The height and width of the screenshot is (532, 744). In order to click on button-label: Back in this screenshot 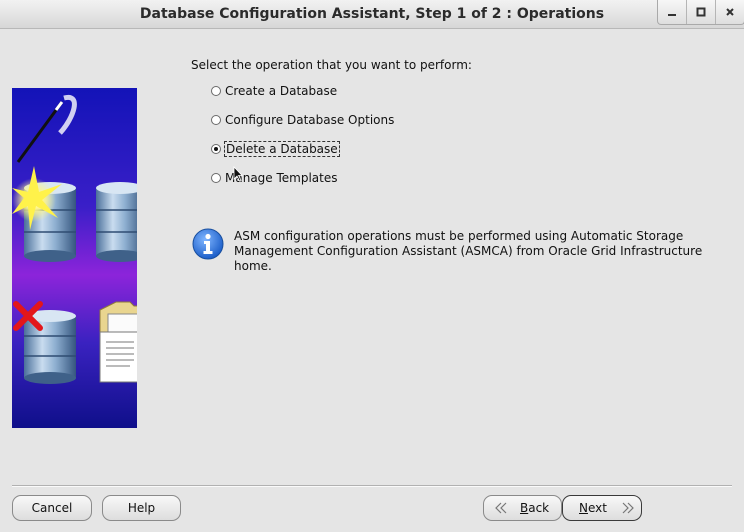, I will do `click(535, 508)`.